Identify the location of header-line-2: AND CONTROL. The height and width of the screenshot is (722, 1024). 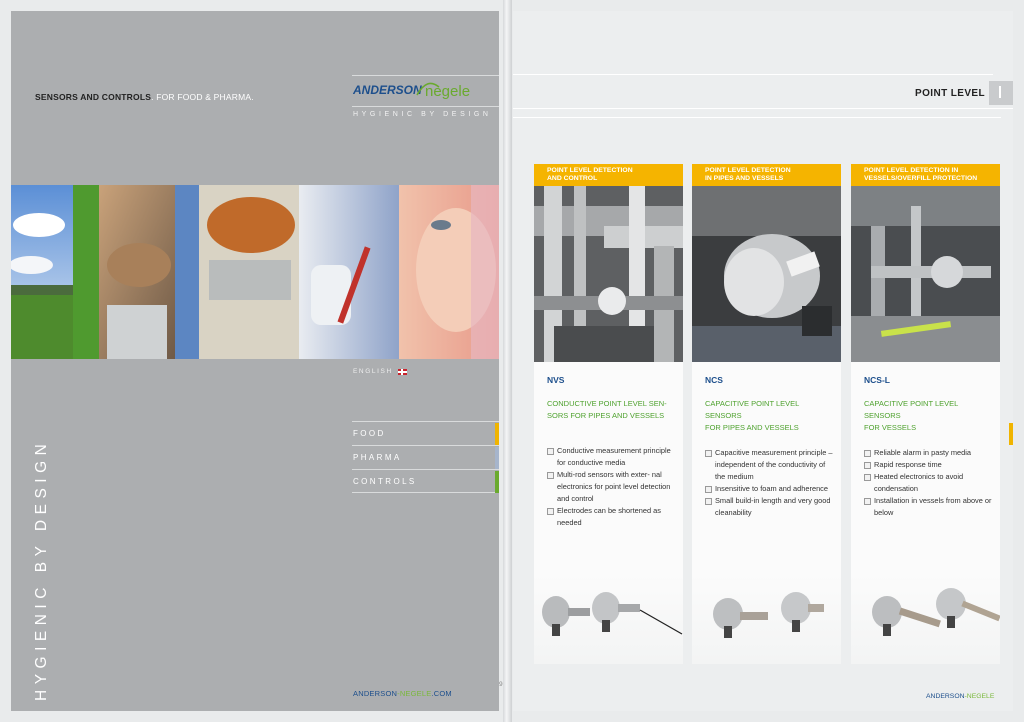
(572, 178).